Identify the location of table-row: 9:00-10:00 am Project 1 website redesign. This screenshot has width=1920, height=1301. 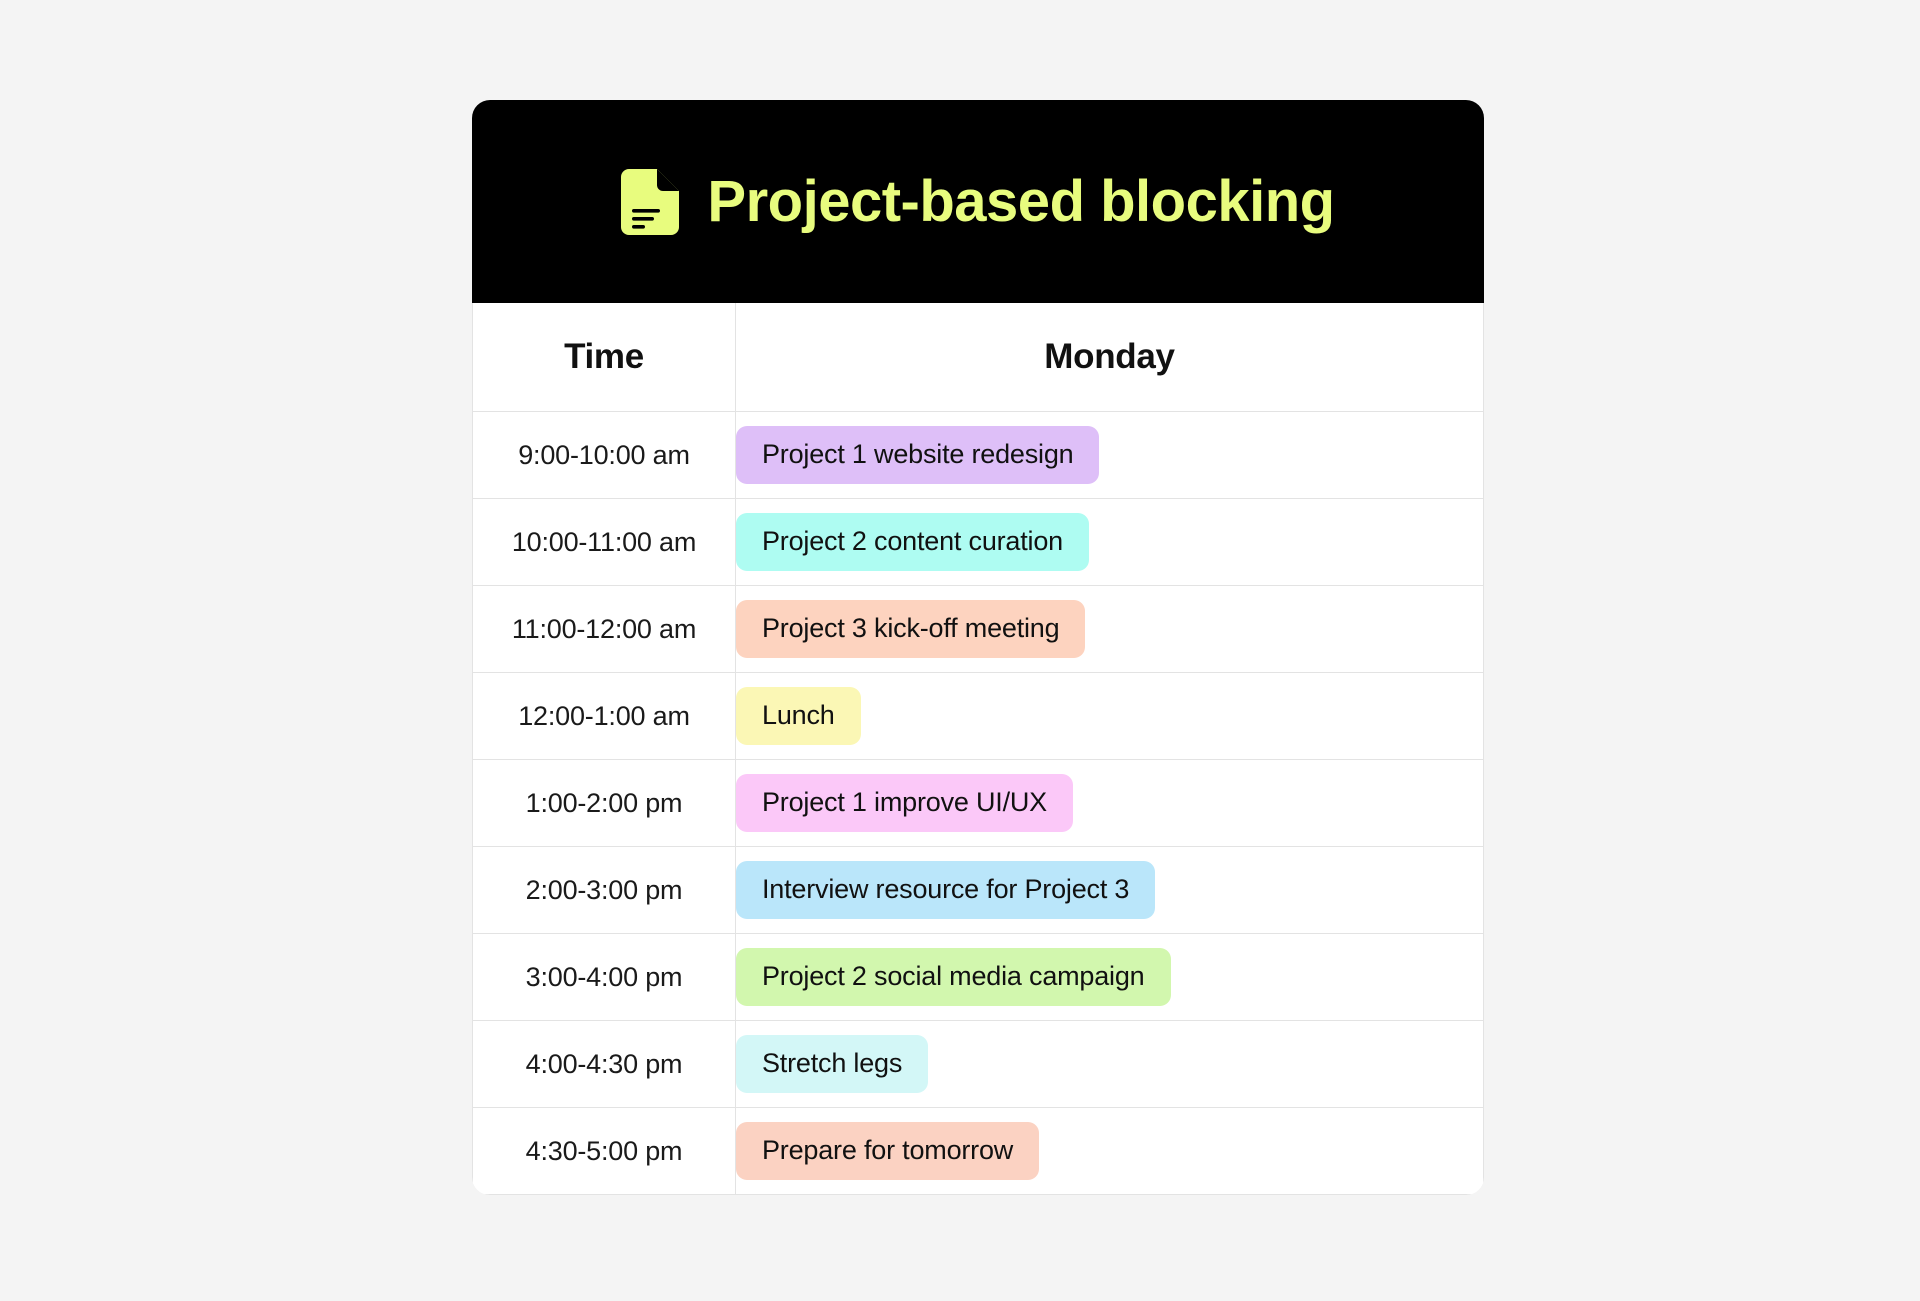
(978, 455).